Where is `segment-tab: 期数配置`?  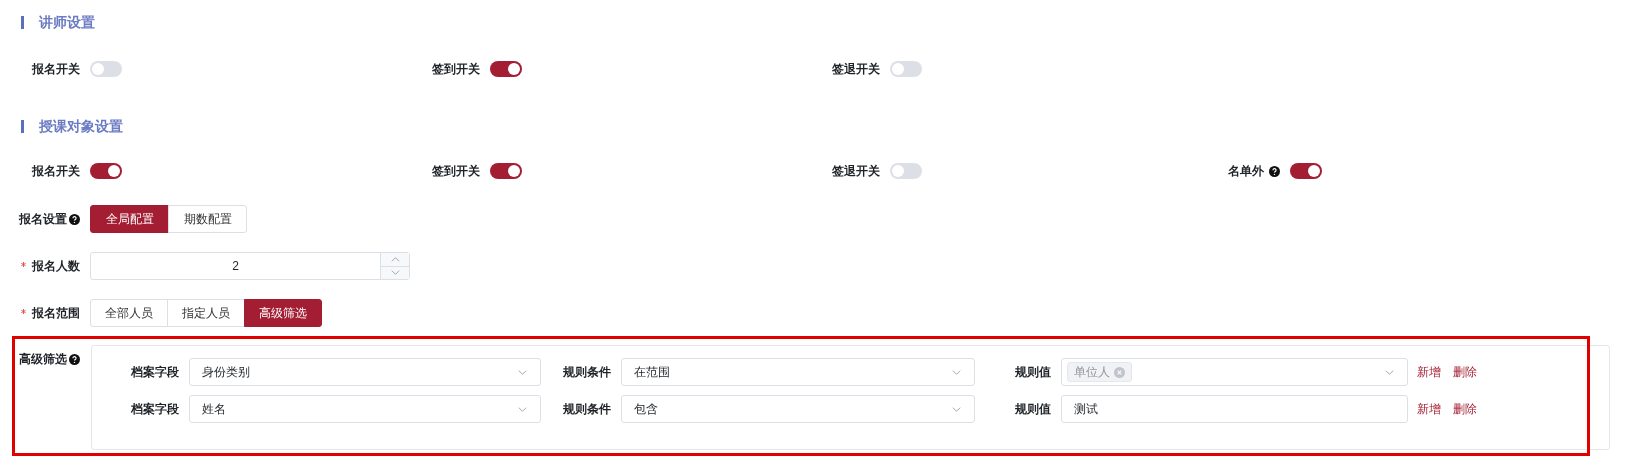 segment-tab: 期数配置 is located at coordinates (207, 219).